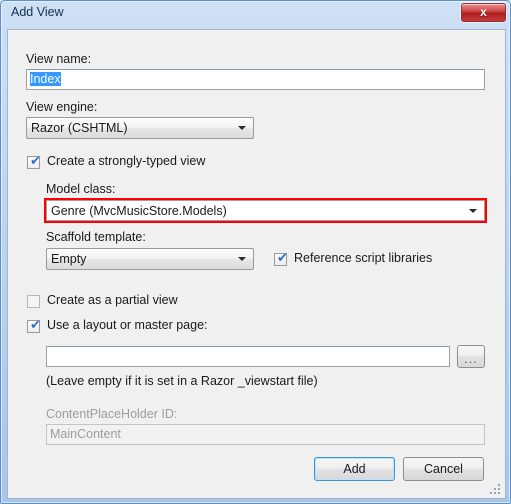 This screenshot has width=511, height=504. What do you see at coordinates (59, 59) in the screenshot?
I see `view-name-label: View name:` at bounding box center [59, 59].